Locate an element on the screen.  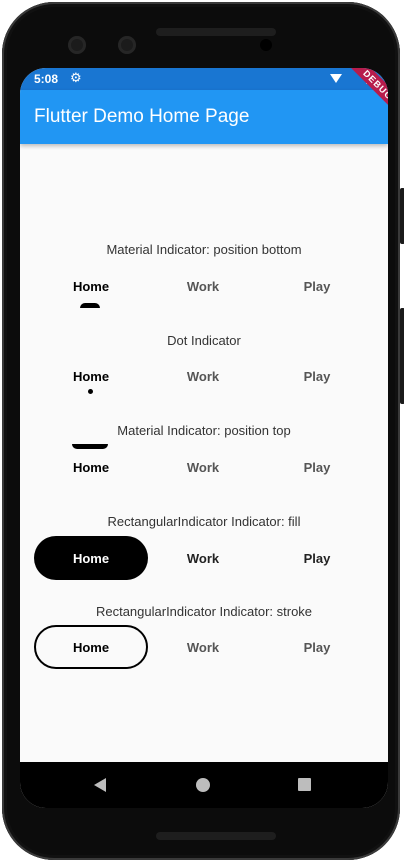
tabbar-rect-stroke: Home Work Play is located at coordinates (204, 647).